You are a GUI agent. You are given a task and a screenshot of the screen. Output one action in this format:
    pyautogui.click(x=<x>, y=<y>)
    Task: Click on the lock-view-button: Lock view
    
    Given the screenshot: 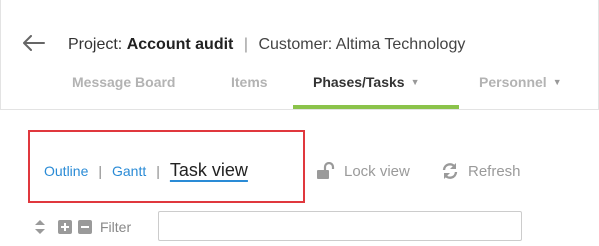 What is the action you would take?
    pyautogui.click(x=363, y=171)
    